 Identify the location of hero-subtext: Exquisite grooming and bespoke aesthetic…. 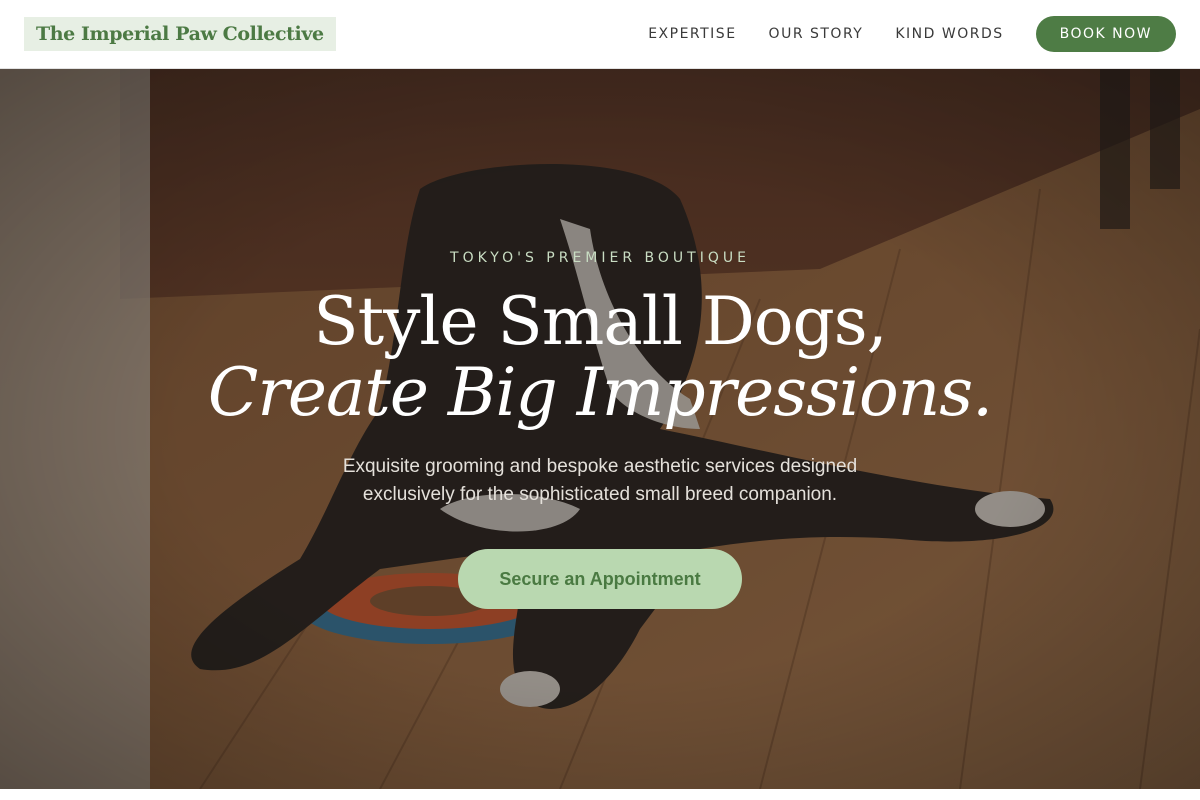
(600, 481).